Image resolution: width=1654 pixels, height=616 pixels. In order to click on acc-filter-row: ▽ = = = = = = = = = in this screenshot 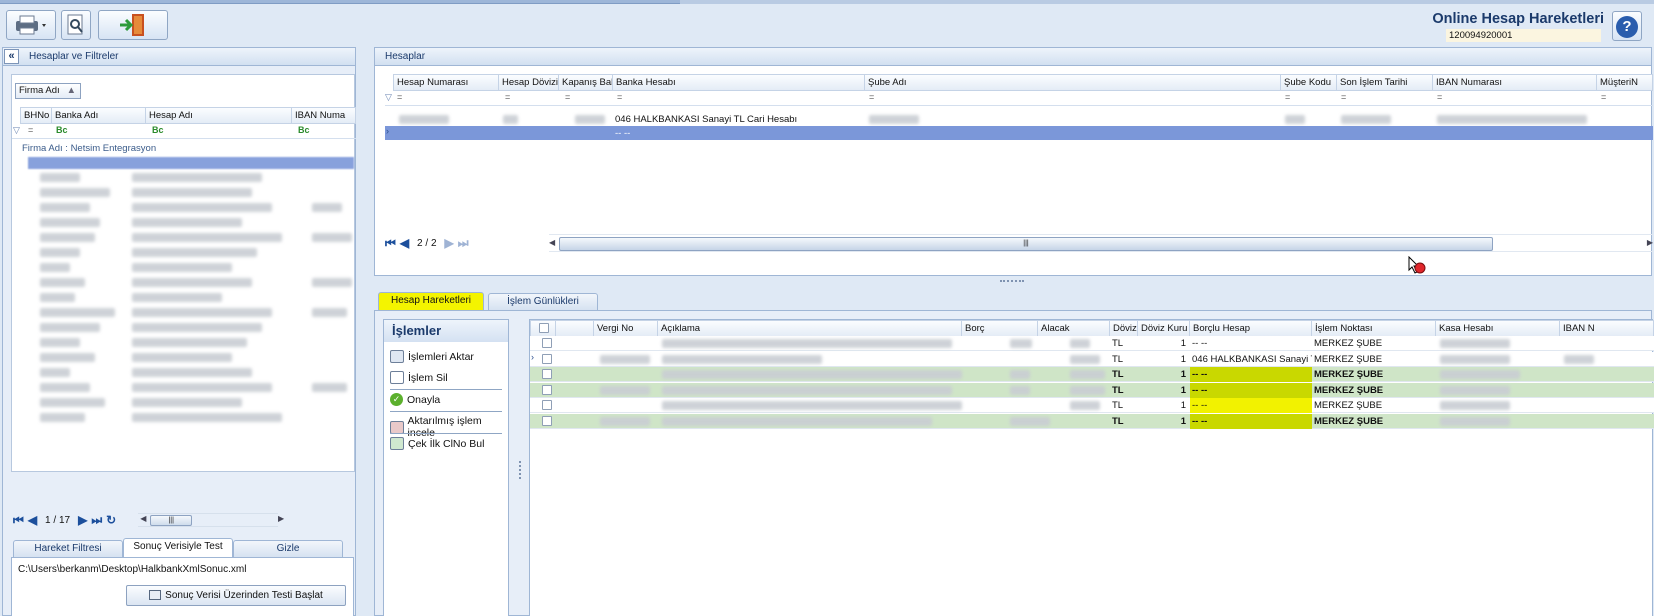, I will do `click(1019, 98)`.